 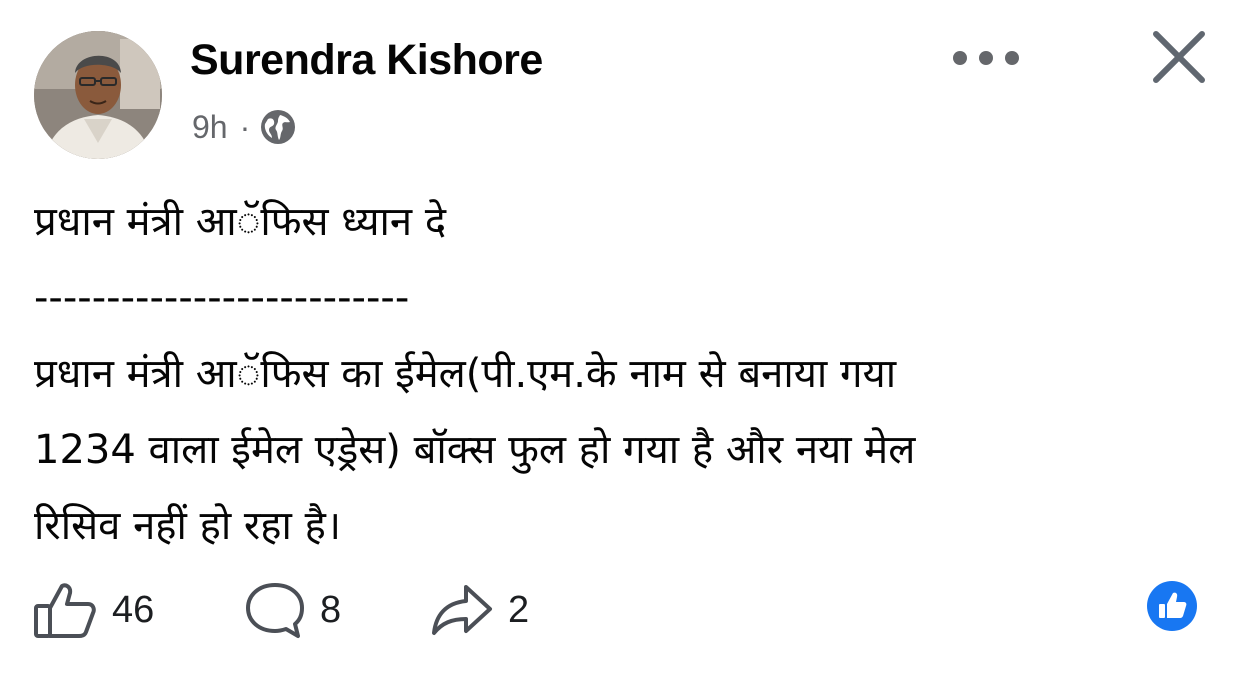 What do you see at coordinates (65, 610) in the screenshot?
I see `thumbs-up-icon` at bounding box center [65, 610].